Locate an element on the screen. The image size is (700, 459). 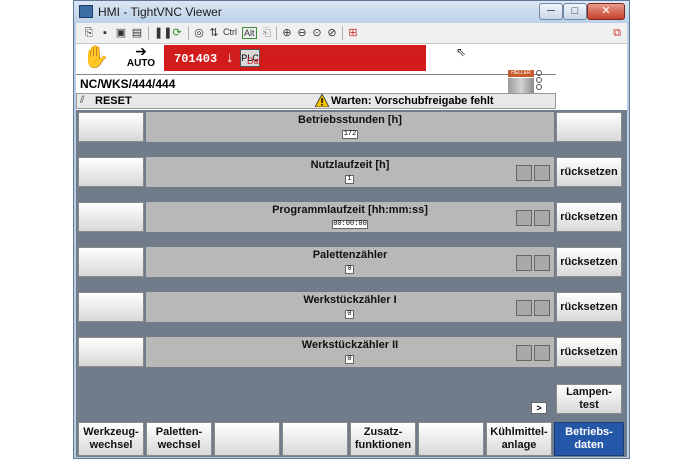
mode-label: AUTO is located at coordinates (141, 63).